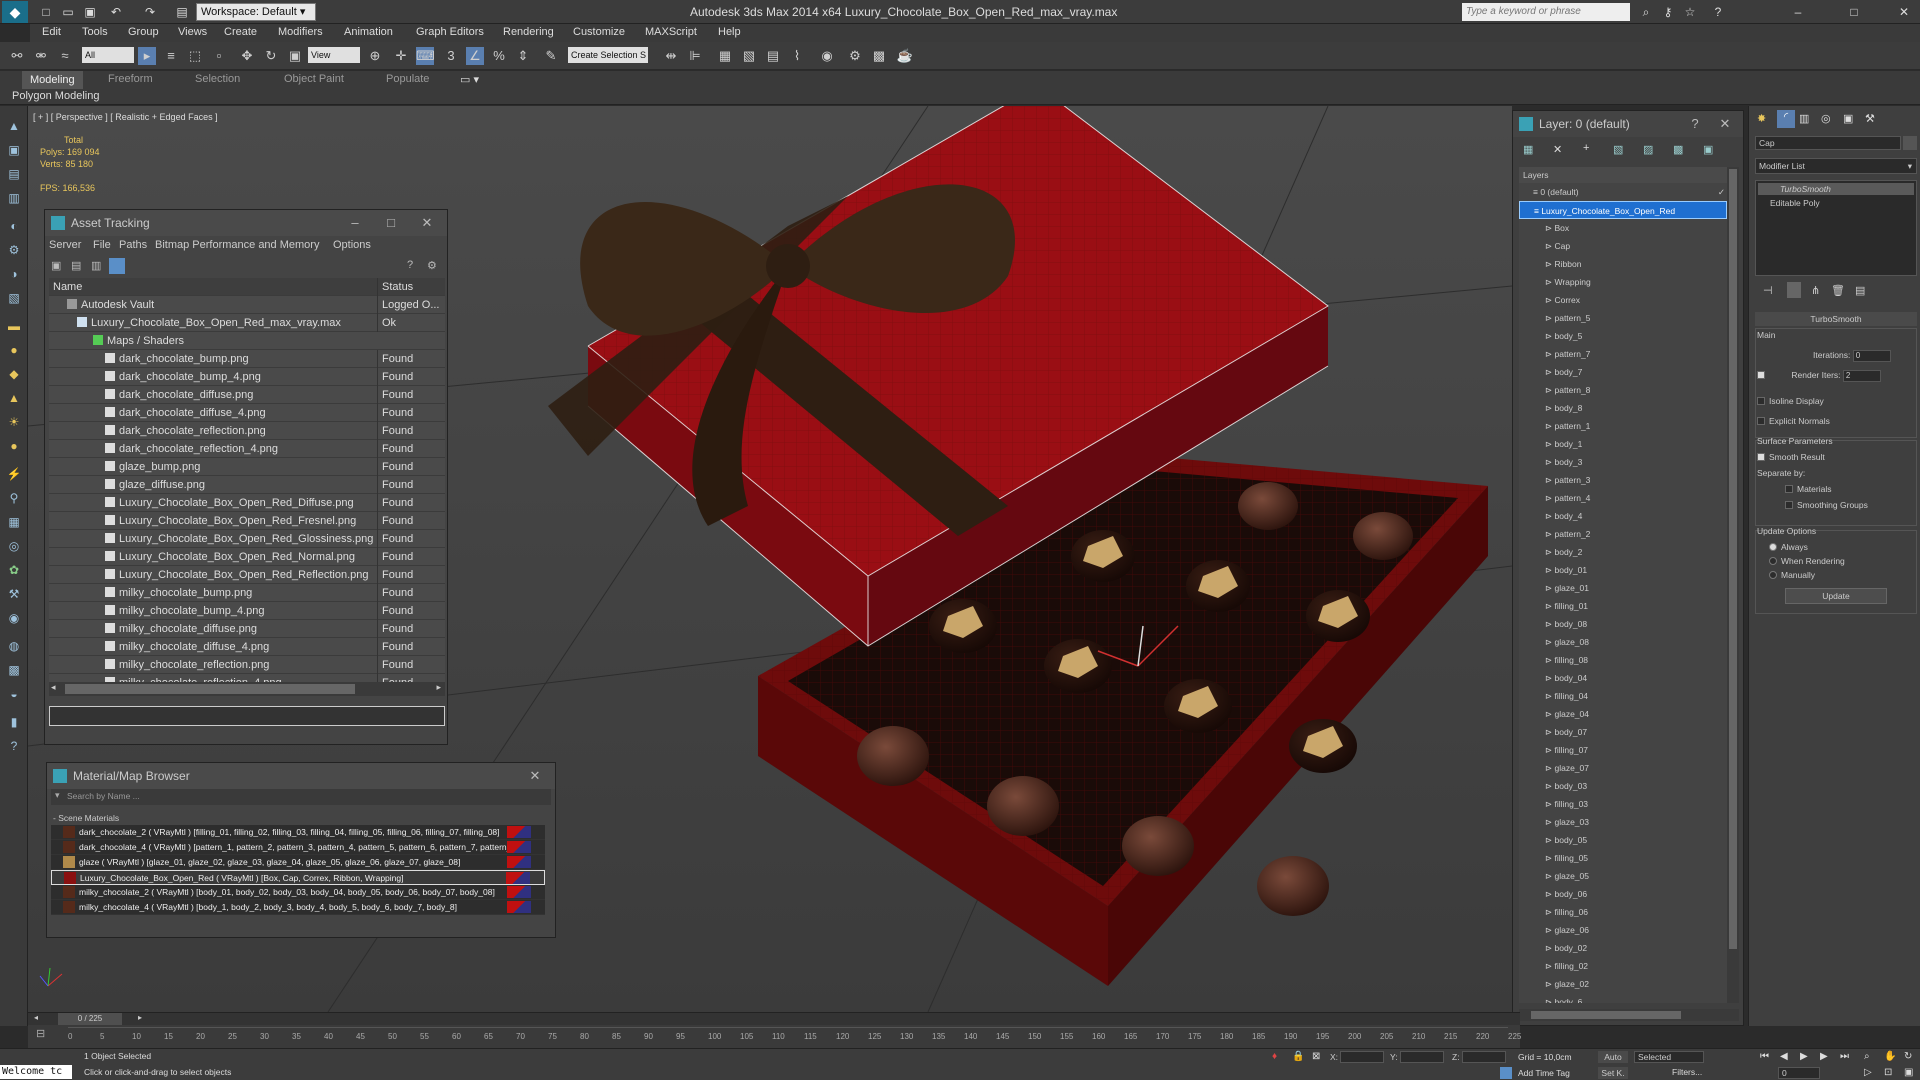  I want to click on layer-object-item: ⊳ Ribbon, so click(1623, 264).